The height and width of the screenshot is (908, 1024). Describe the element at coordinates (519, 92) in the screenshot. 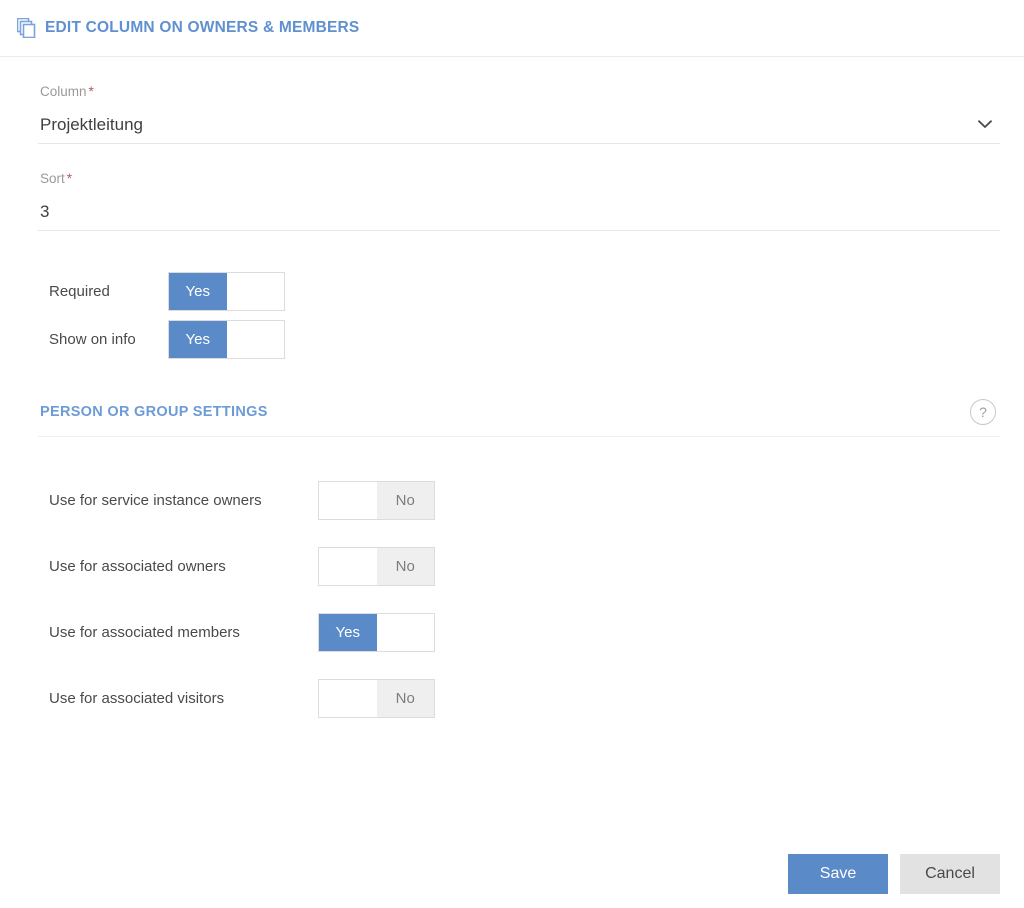

I see `field-column-label: Column *` at that location.